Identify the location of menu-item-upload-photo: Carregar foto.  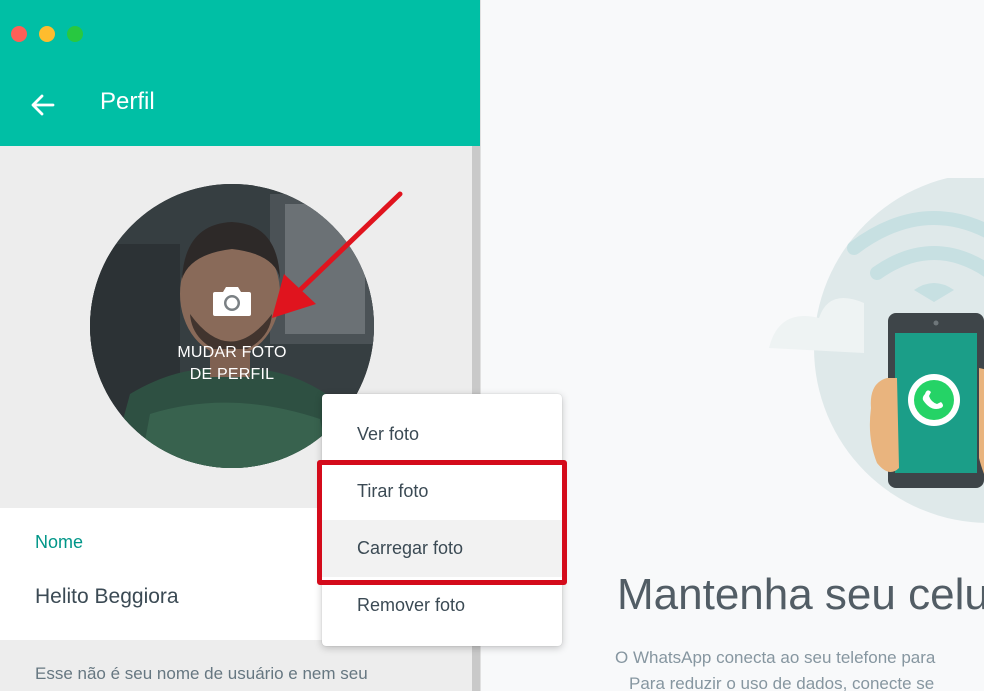
(442, 548).